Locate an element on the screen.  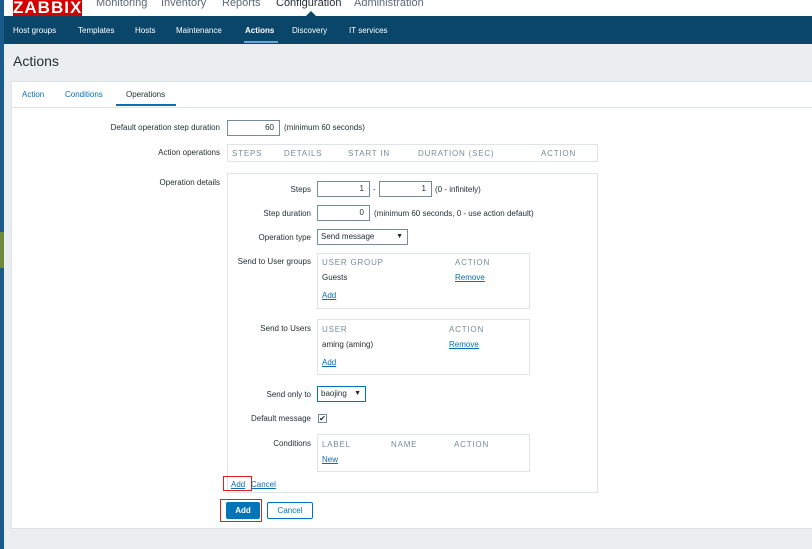
col-name: NAME is located at coordinates (404, 444).